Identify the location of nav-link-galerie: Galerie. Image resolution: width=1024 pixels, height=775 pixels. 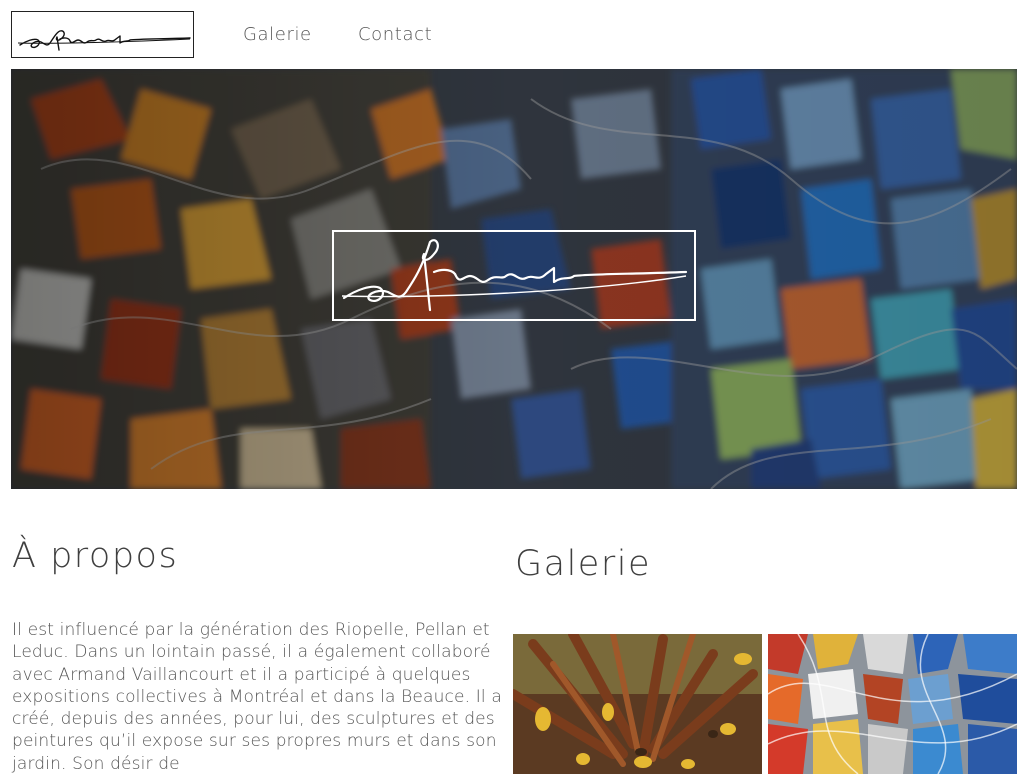
(277, 35).